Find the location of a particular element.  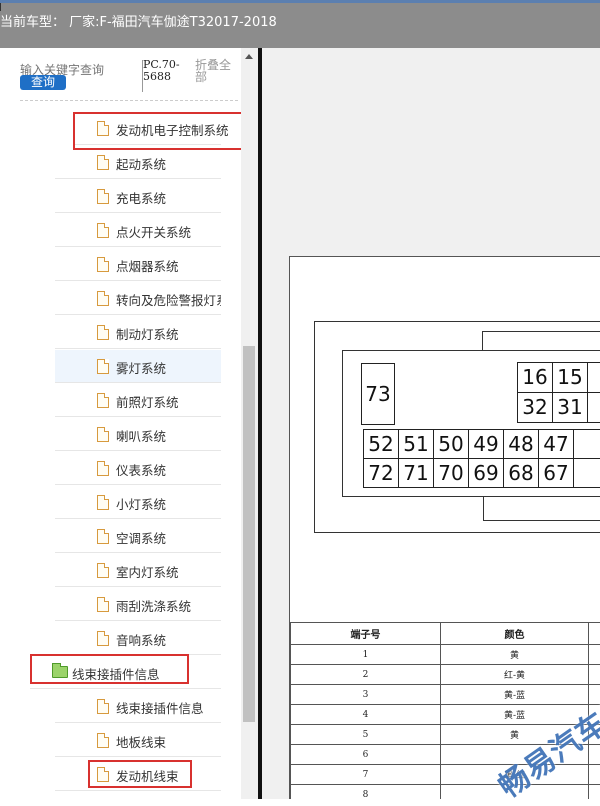

annotation-box-engine-harness is located at coordinates (140, 774).